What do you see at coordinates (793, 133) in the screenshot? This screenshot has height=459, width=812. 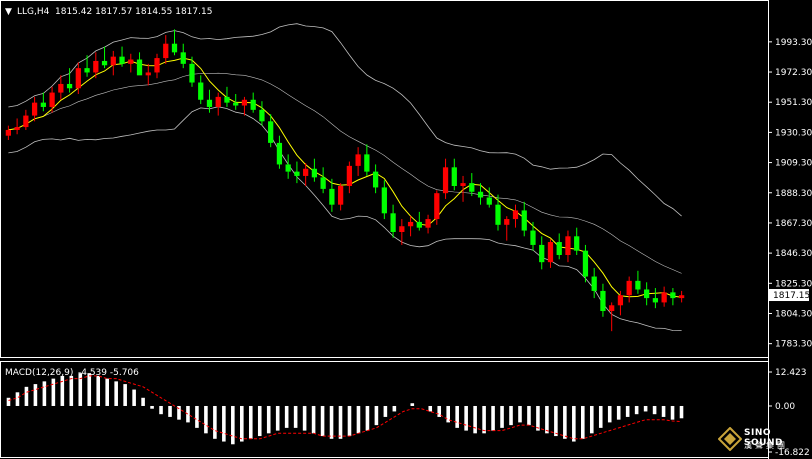 I see `price-tick-label: 1930.30` at bounding box center [793, 133].